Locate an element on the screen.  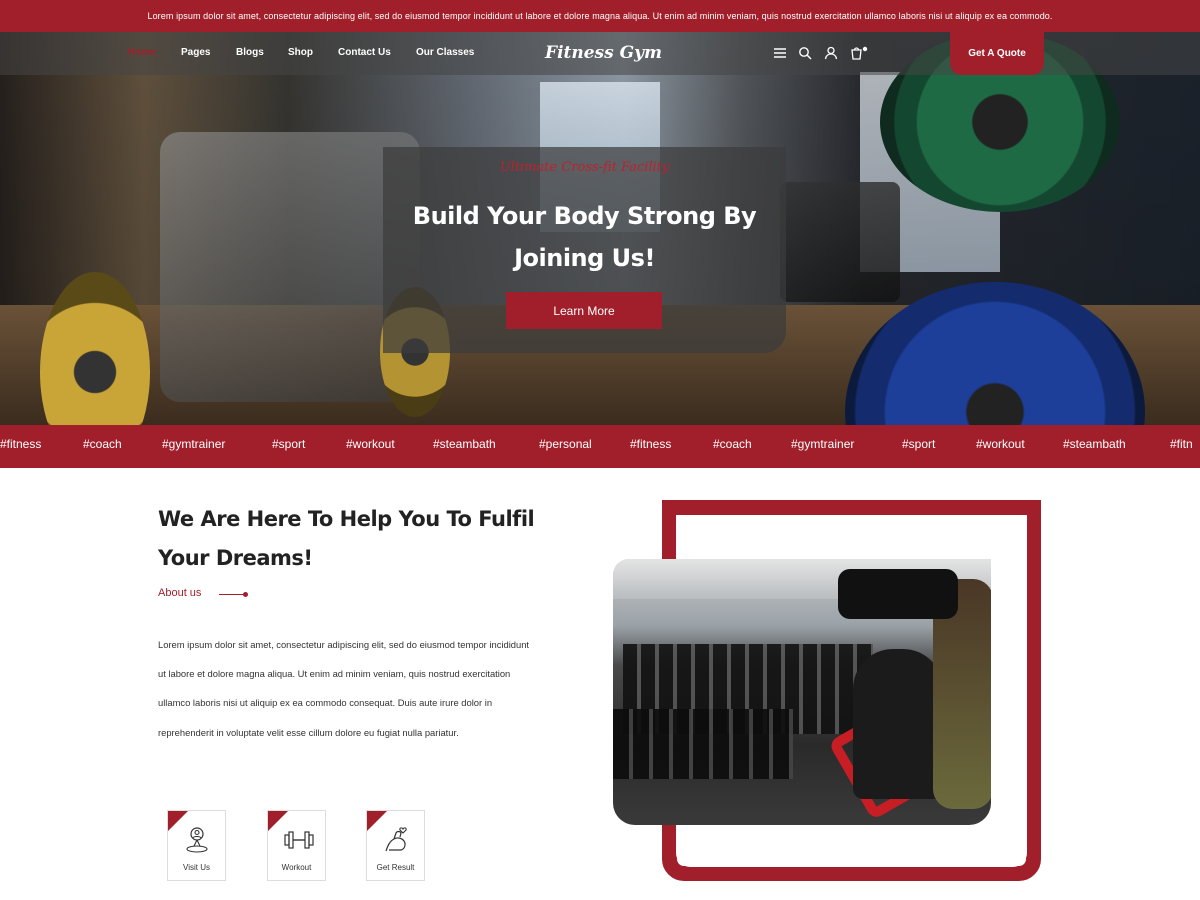
hashtag: #personal is located at coordinates (565, 444).